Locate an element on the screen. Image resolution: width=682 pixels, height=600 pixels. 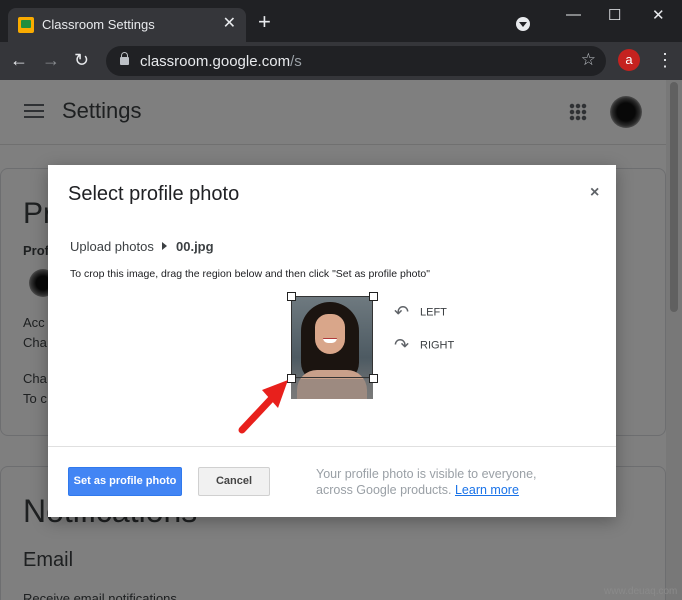
learn-more-link: Learn more is located at coordinates (487, 490).